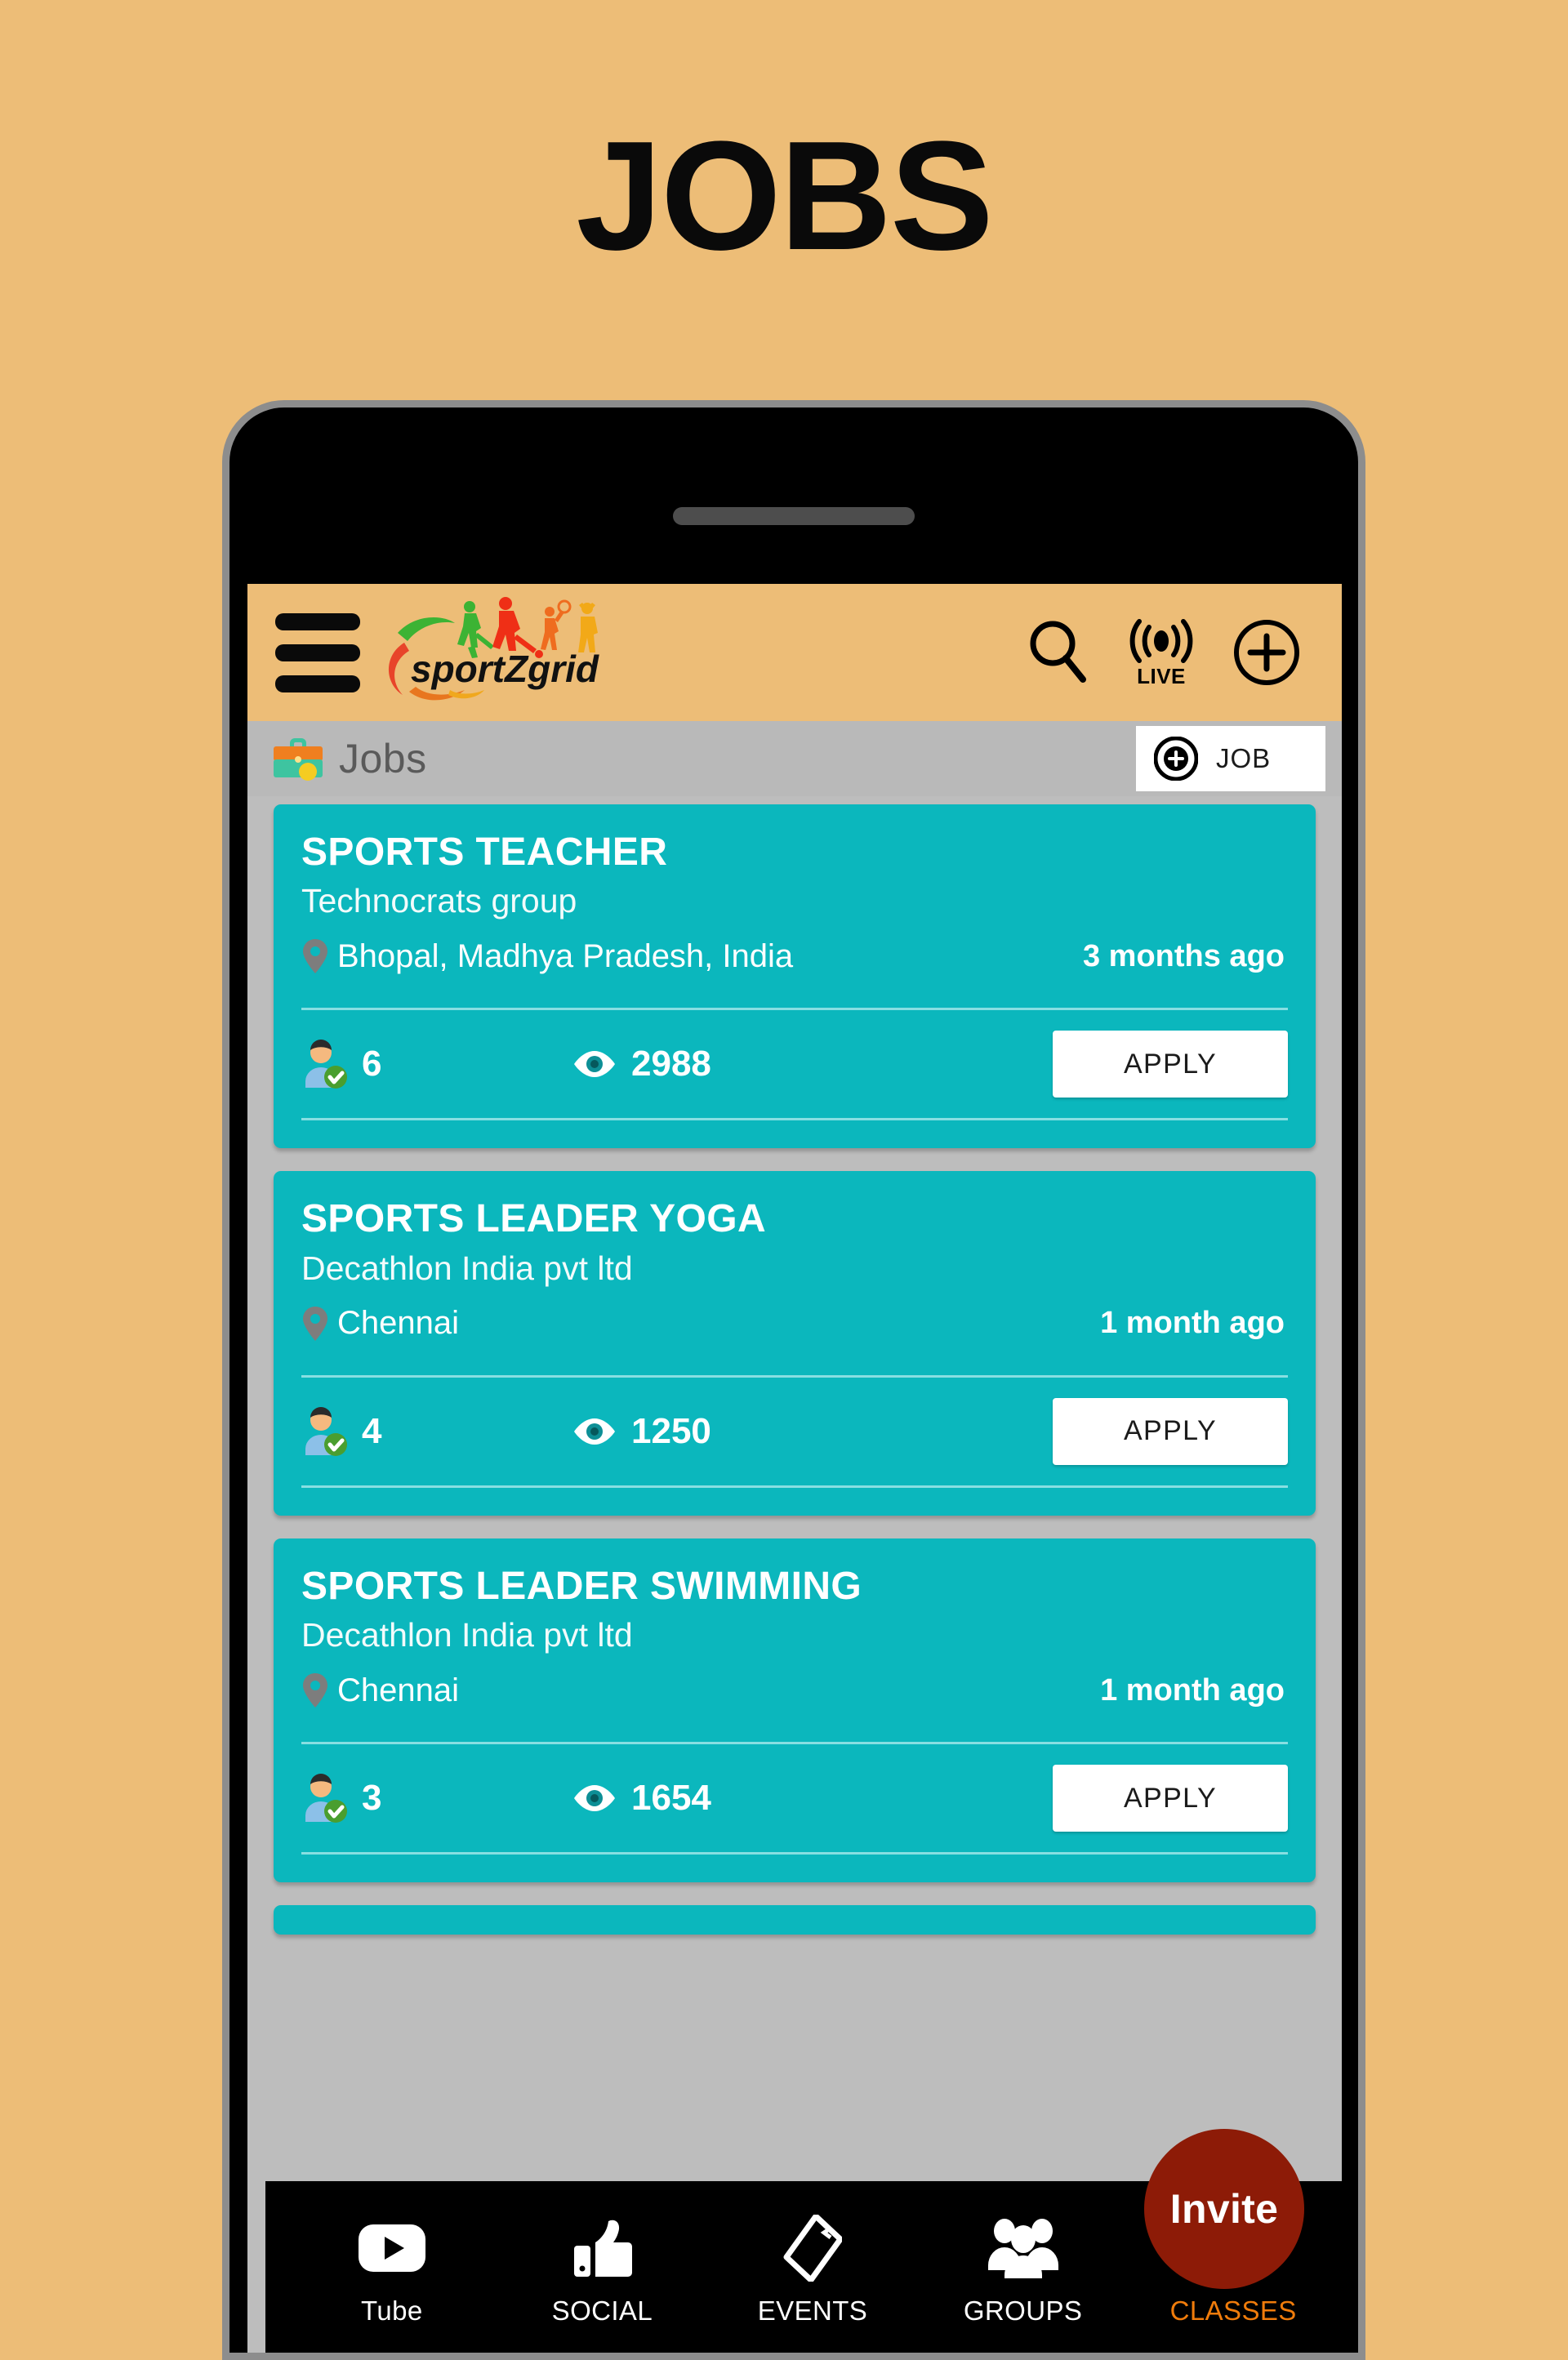  Describe the element at coordinates (383, 758) in the screenshot. I see `page-title: Jobs` at that location.